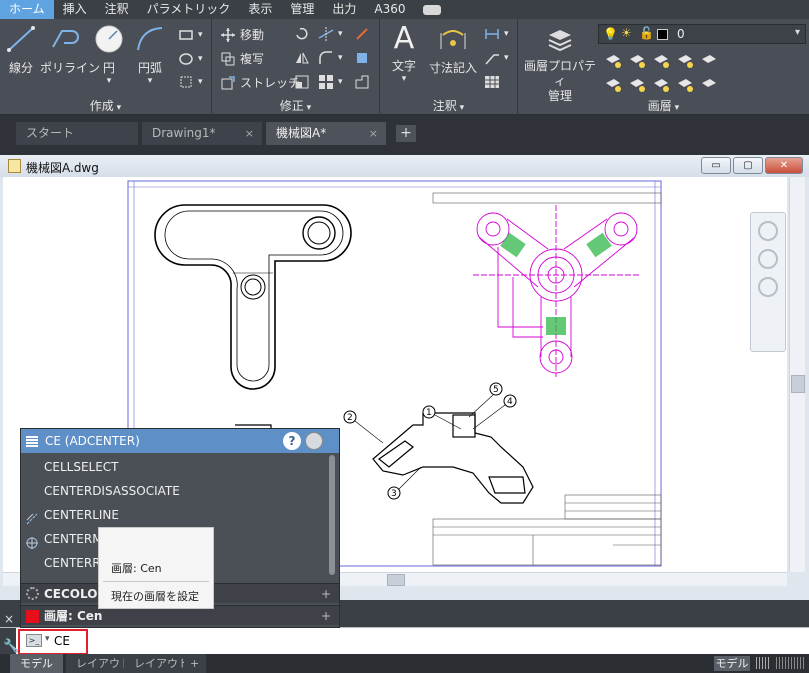  Describe the element at coordinates (326, 133) in the screenshot. I see `tab-kikaizu-a: 機械図A* ×` at that location.